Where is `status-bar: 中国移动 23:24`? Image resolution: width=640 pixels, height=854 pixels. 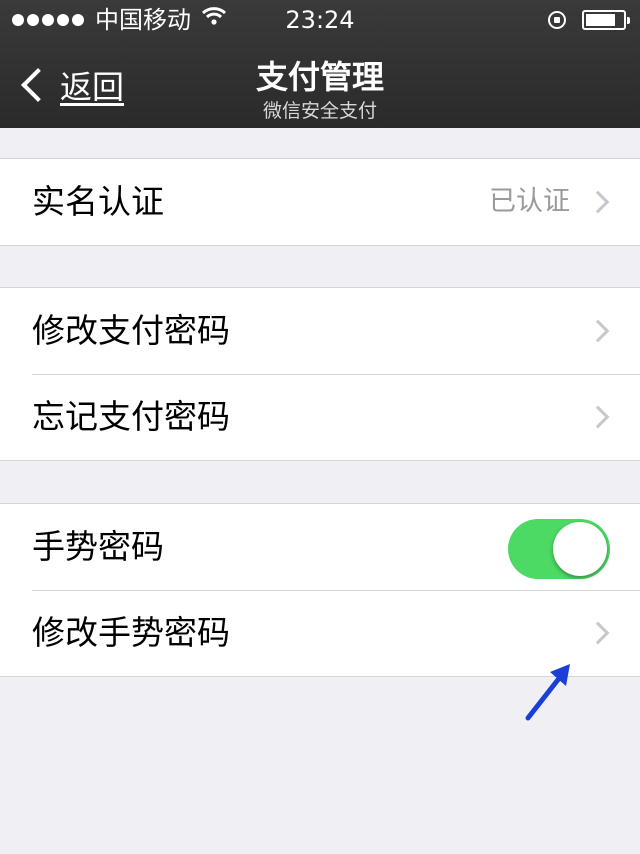 status-bar: 中国移动 23:24 is located at coordinates (320, 20).